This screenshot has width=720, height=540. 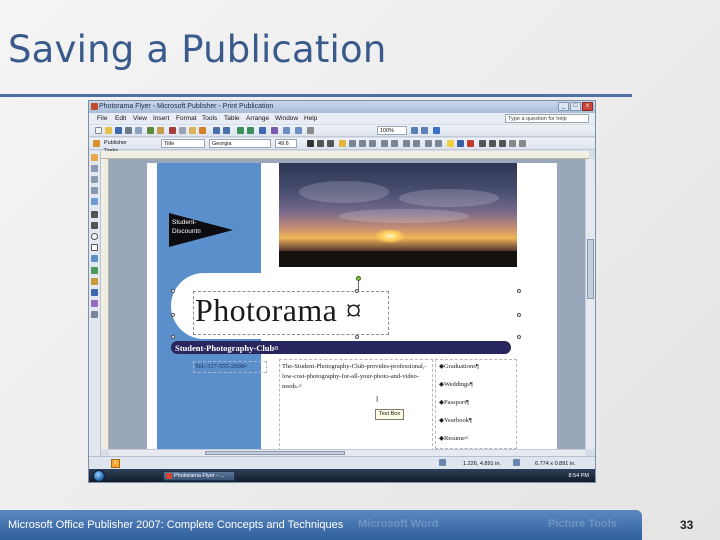 What do you see at coordinates (406, 143) in the screenshot?
I see `decrease-indent-icon` at bounding box center [406, 143].